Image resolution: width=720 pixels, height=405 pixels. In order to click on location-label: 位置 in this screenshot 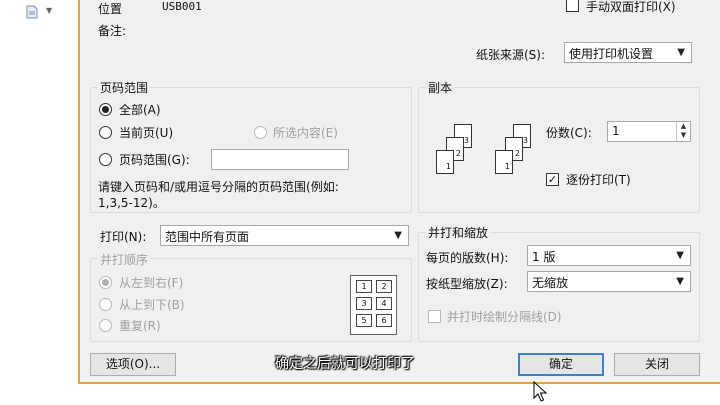, I will do `click(110, 9)`.